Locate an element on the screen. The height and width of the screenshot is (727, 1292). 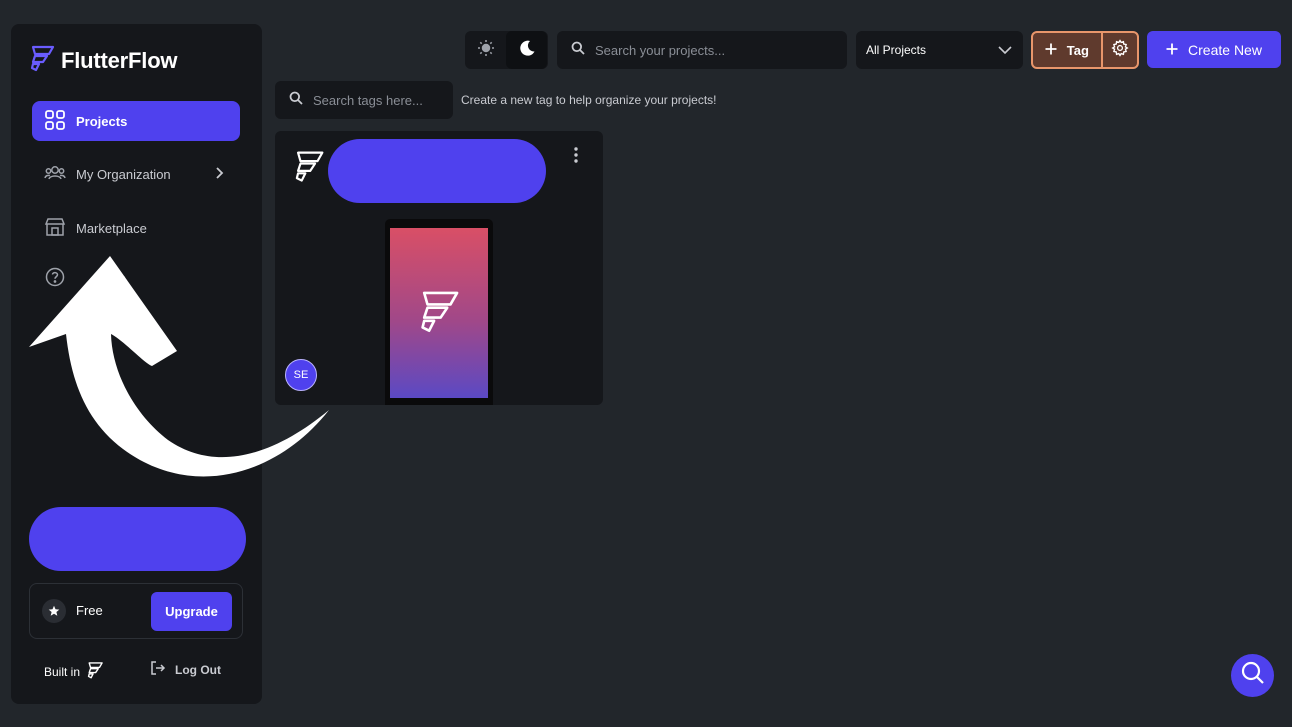
dark-mode-button is located at coordinates (526, 50).